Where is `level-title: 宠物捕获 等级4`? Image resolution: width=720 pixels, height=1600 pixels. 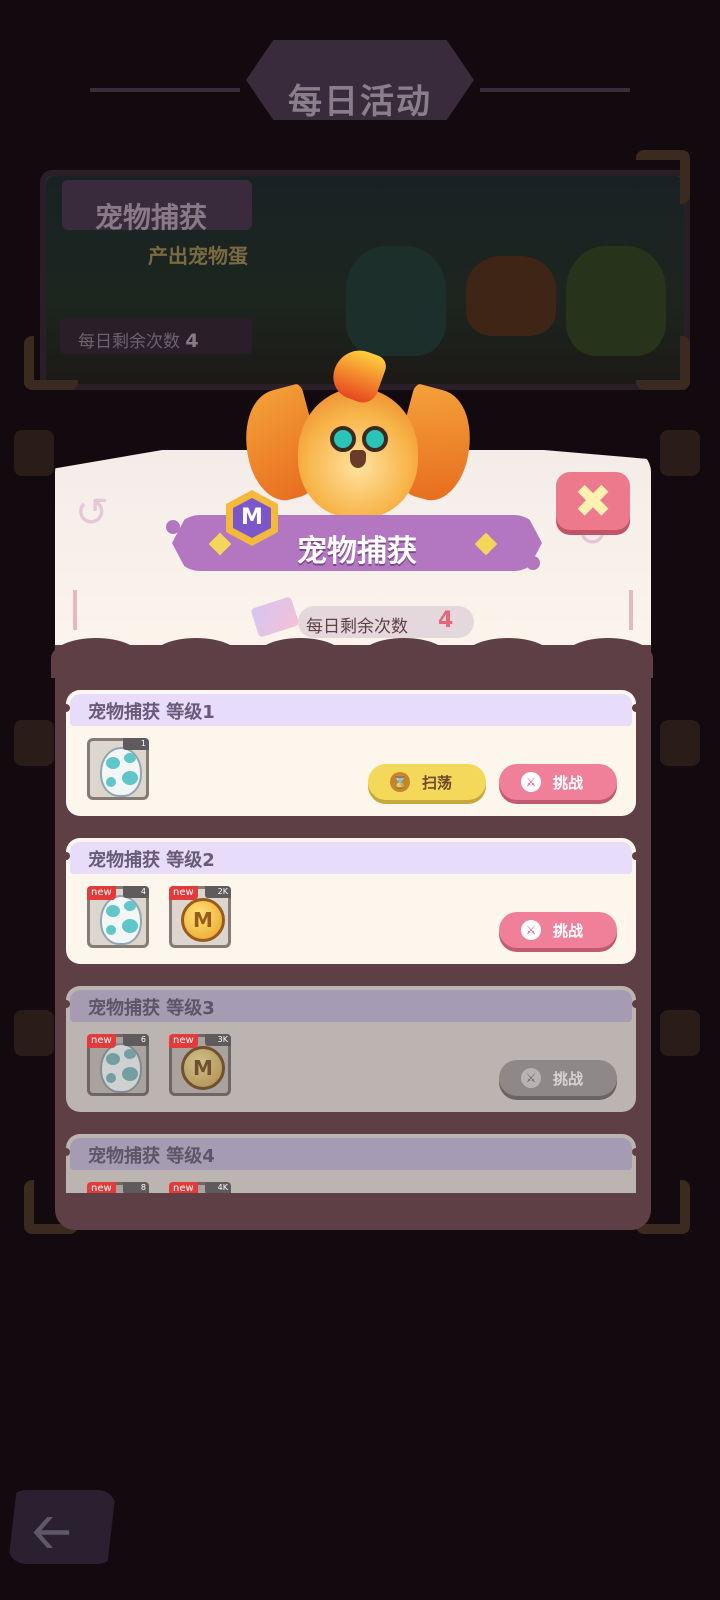 level-title: 宠物捕获 等级4 is located at coordinates (151, 1156).